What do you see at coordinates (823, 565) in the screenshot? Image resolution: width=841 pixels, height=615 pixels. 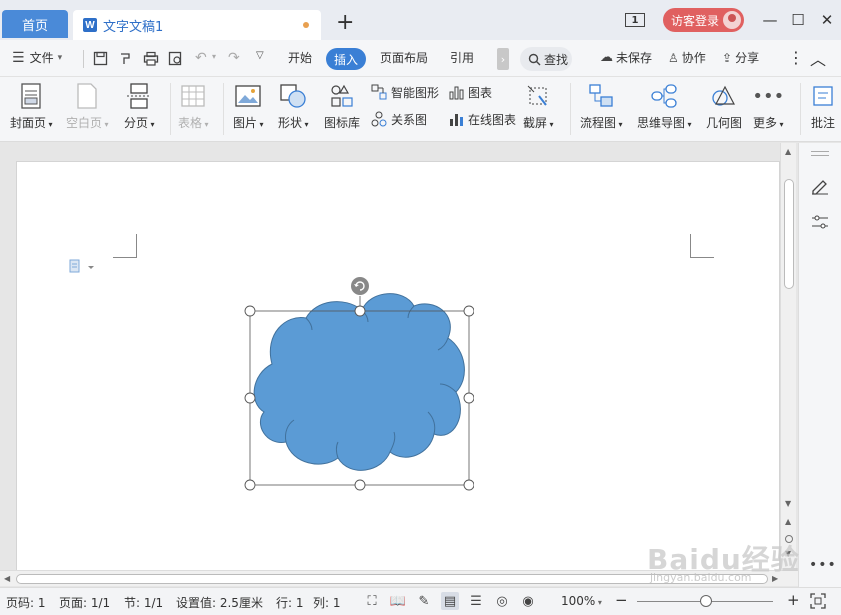 I see `more-panel-icon: •••` at bounding box center [823, 565].